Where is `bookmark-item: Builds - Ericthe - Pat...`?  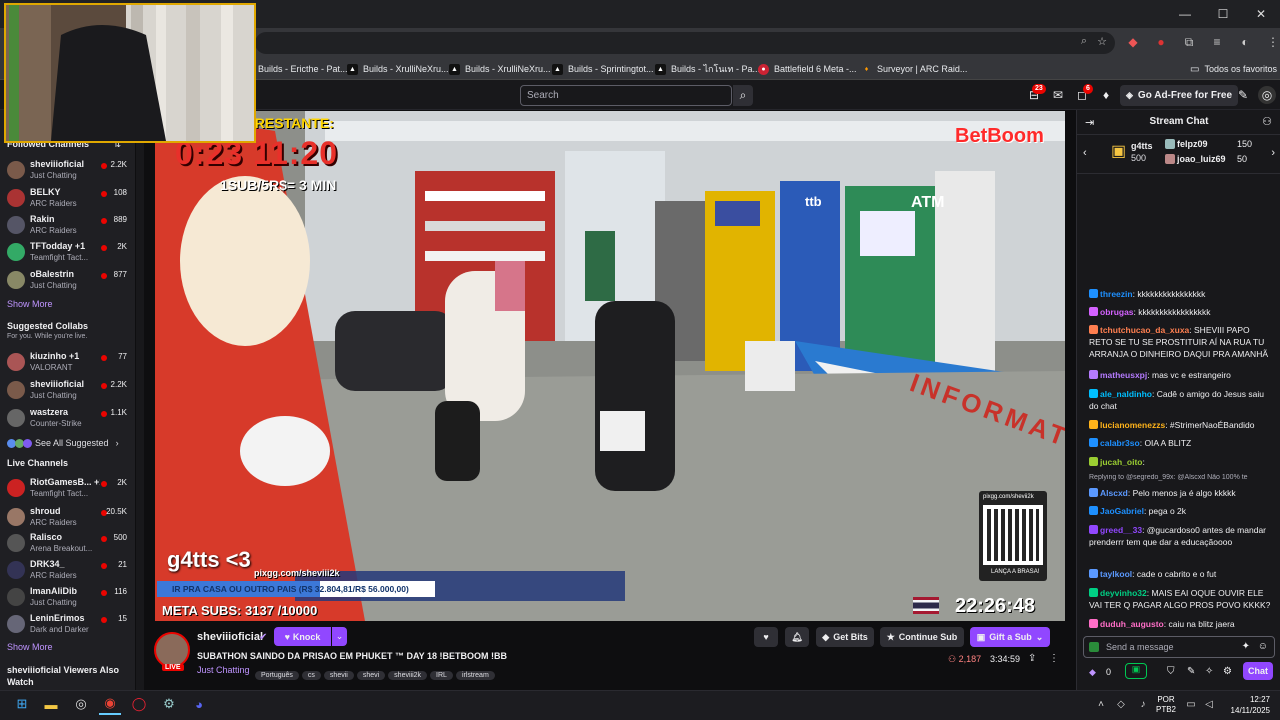
bookmark-item: Builds - Ericthe - Pat... is located at coordinates (303, 69).